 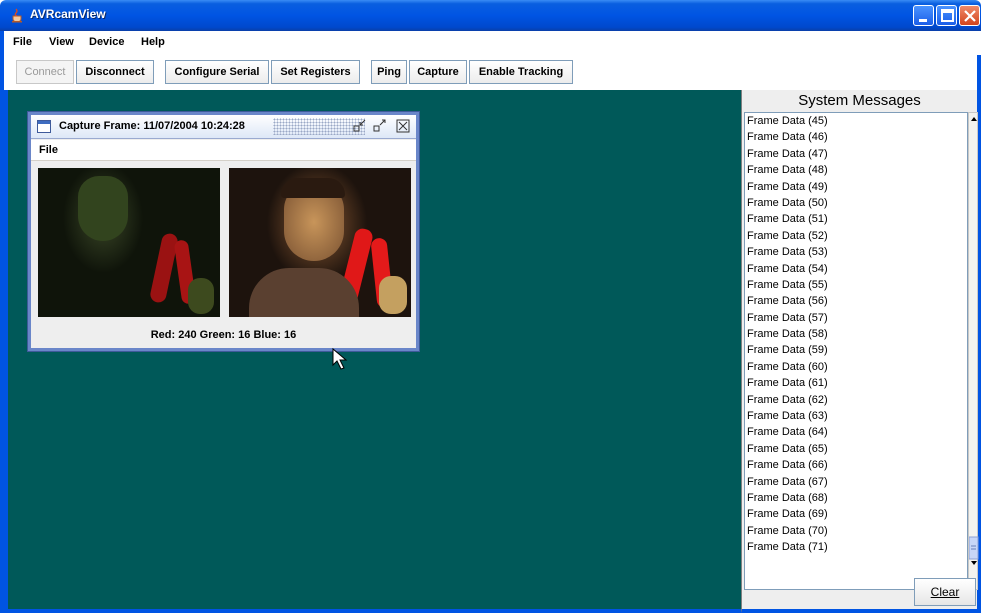 I want to click on close-icon, so click(x=970, y=16).